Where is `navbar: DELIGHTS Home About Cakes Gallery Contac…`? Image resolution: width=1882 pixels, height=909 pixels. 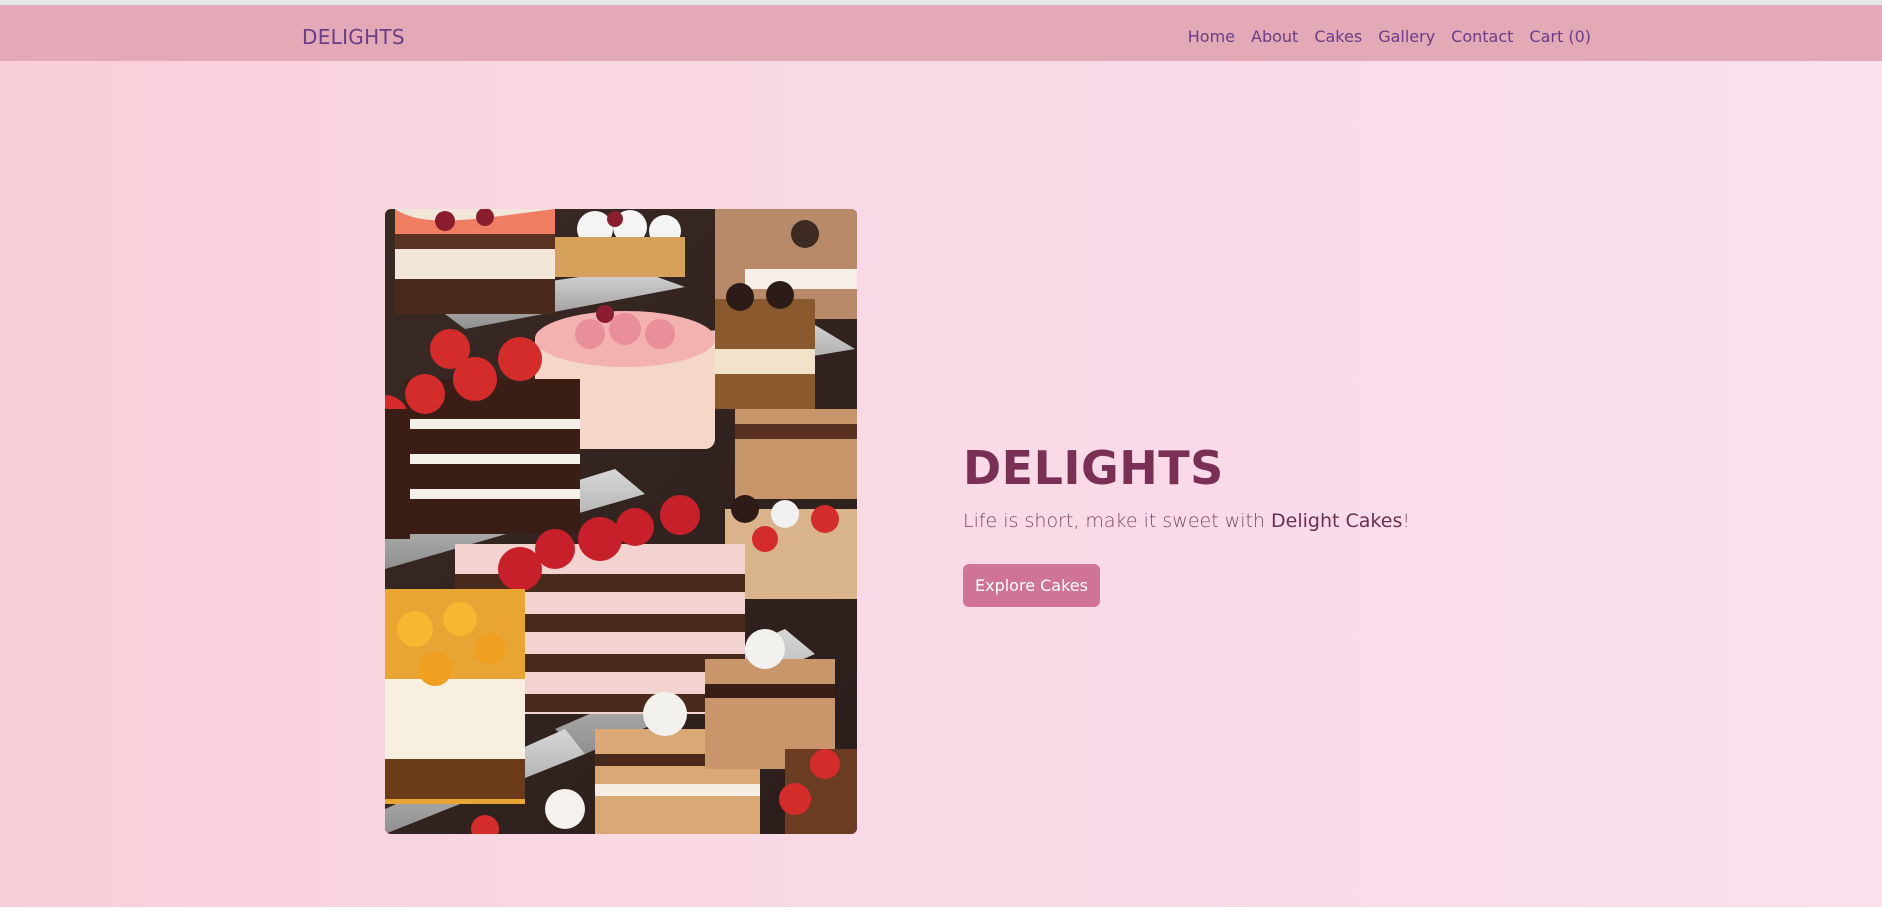 navbar: DELIGHTS Home About Cakes Gallery Contac… is located at coordinates (941, 33).